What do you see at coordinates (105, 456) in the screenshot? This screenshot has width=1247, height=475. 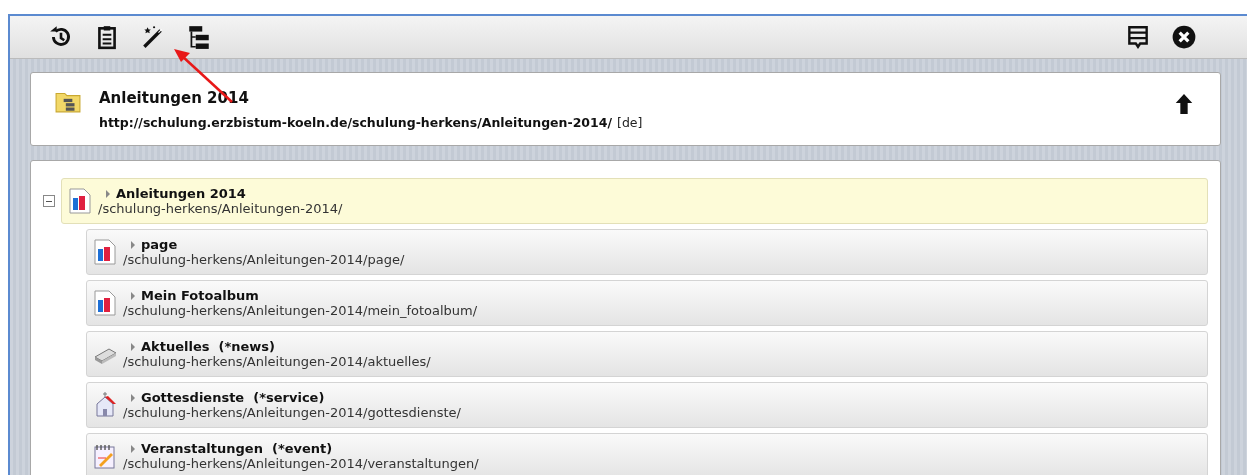 I see `notepad-icon` at bounding box center [105, 456].